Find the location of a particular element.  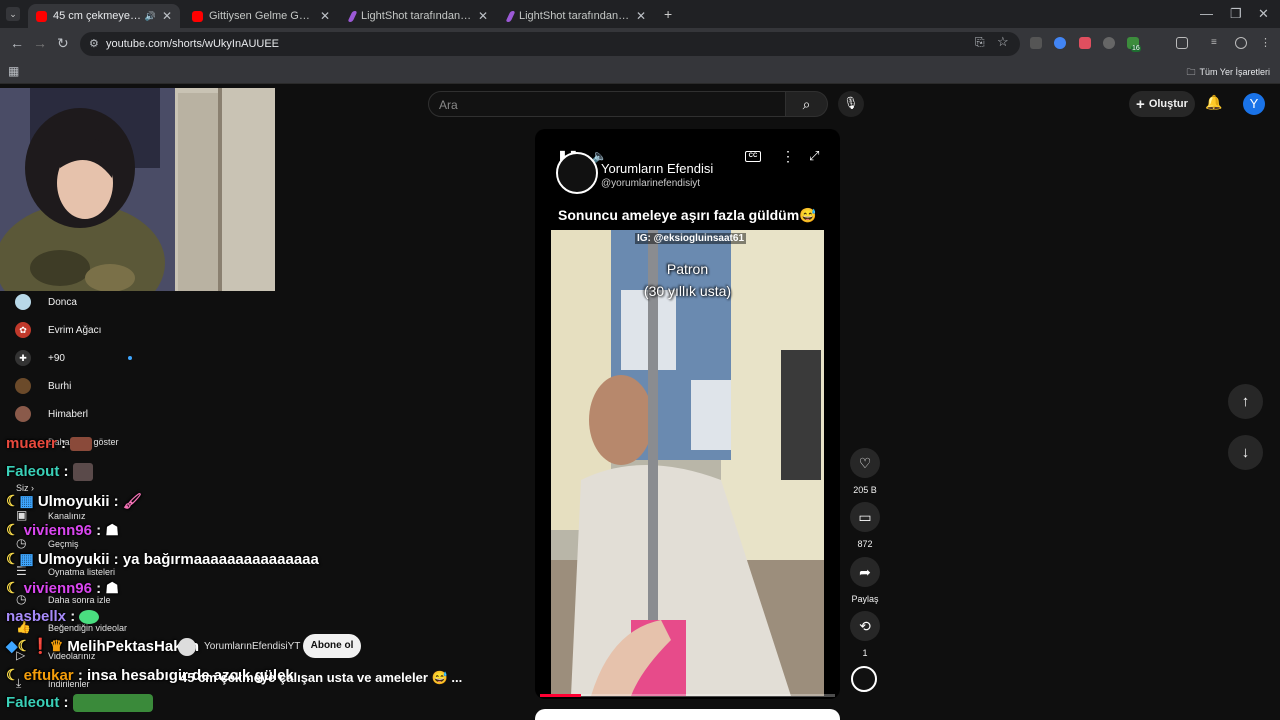

site-info-icon: ⚙ is located at coordinates (94, 43).